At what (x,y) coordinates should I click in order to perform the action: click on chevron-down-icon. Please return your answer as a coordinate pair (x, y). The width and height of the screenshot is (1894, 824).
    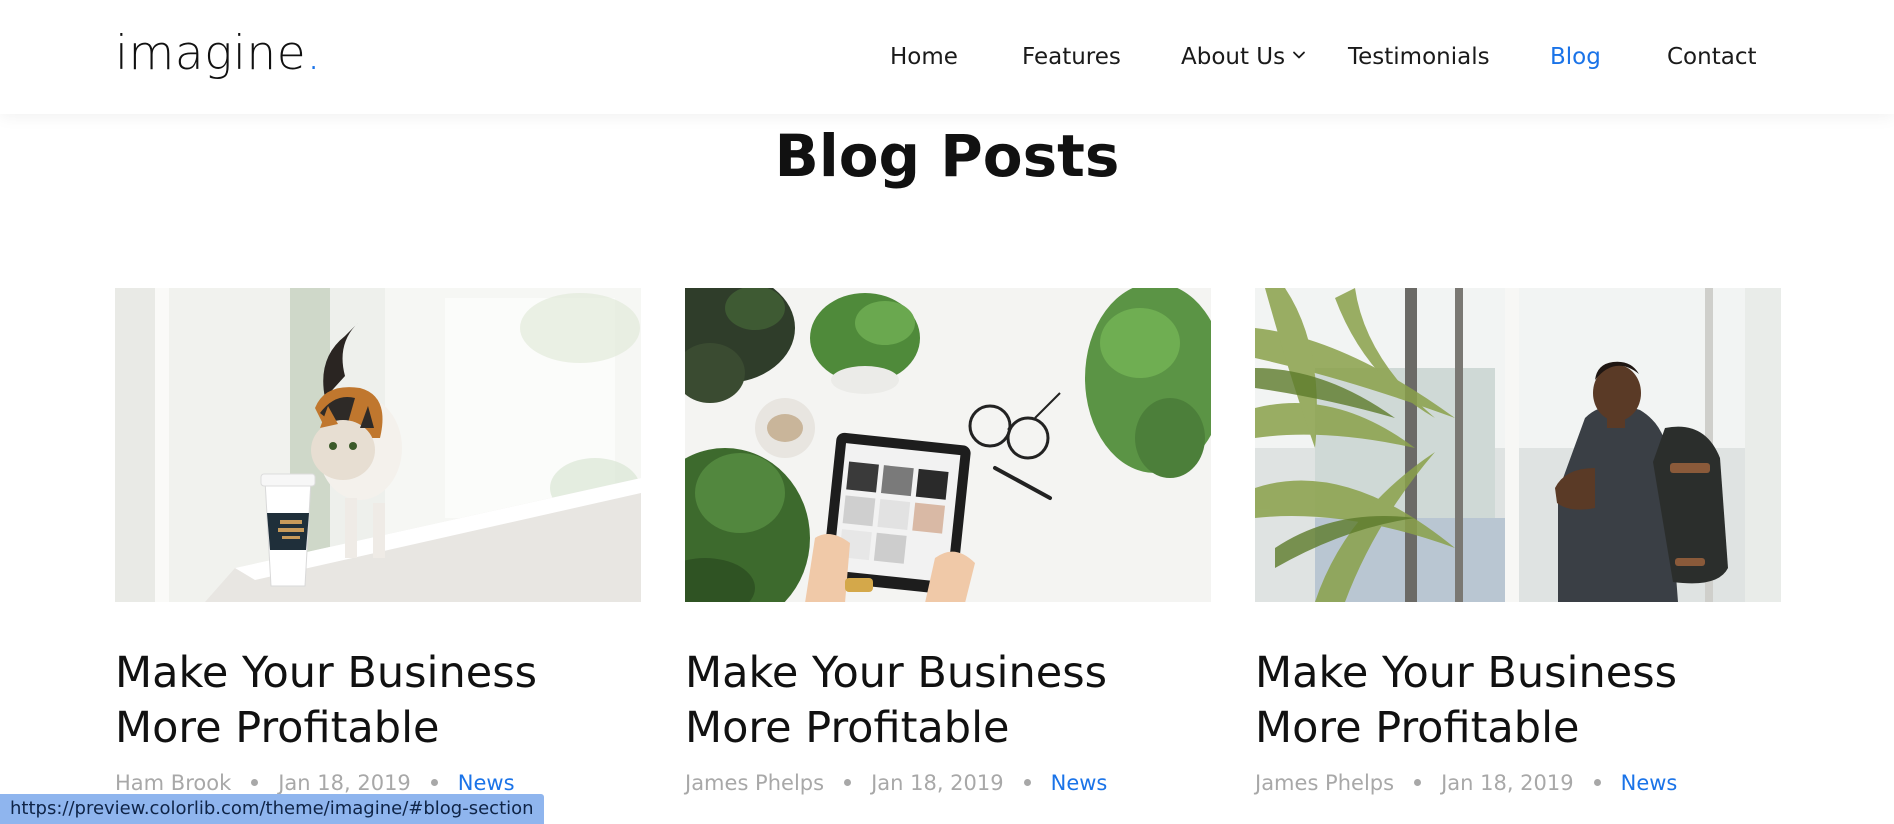
    Looking at the image, I should click on (1299, 55).